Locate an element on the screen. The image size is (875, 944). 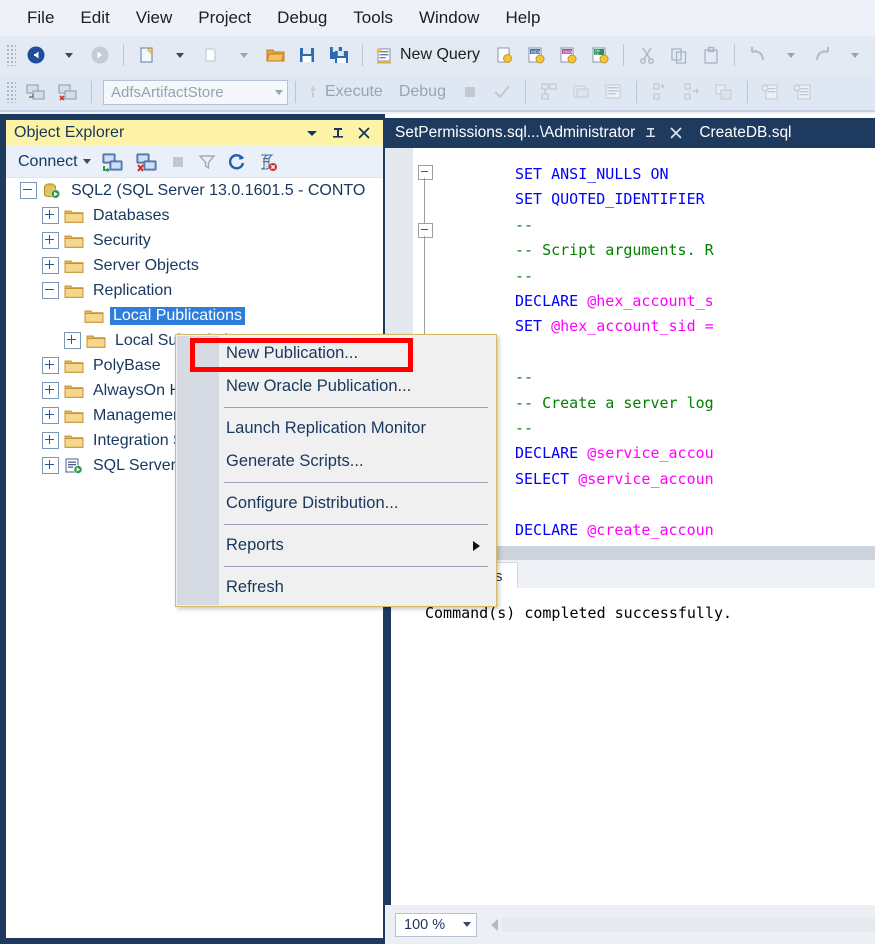
new-project-dropdown is located at coordinates (179, 55).